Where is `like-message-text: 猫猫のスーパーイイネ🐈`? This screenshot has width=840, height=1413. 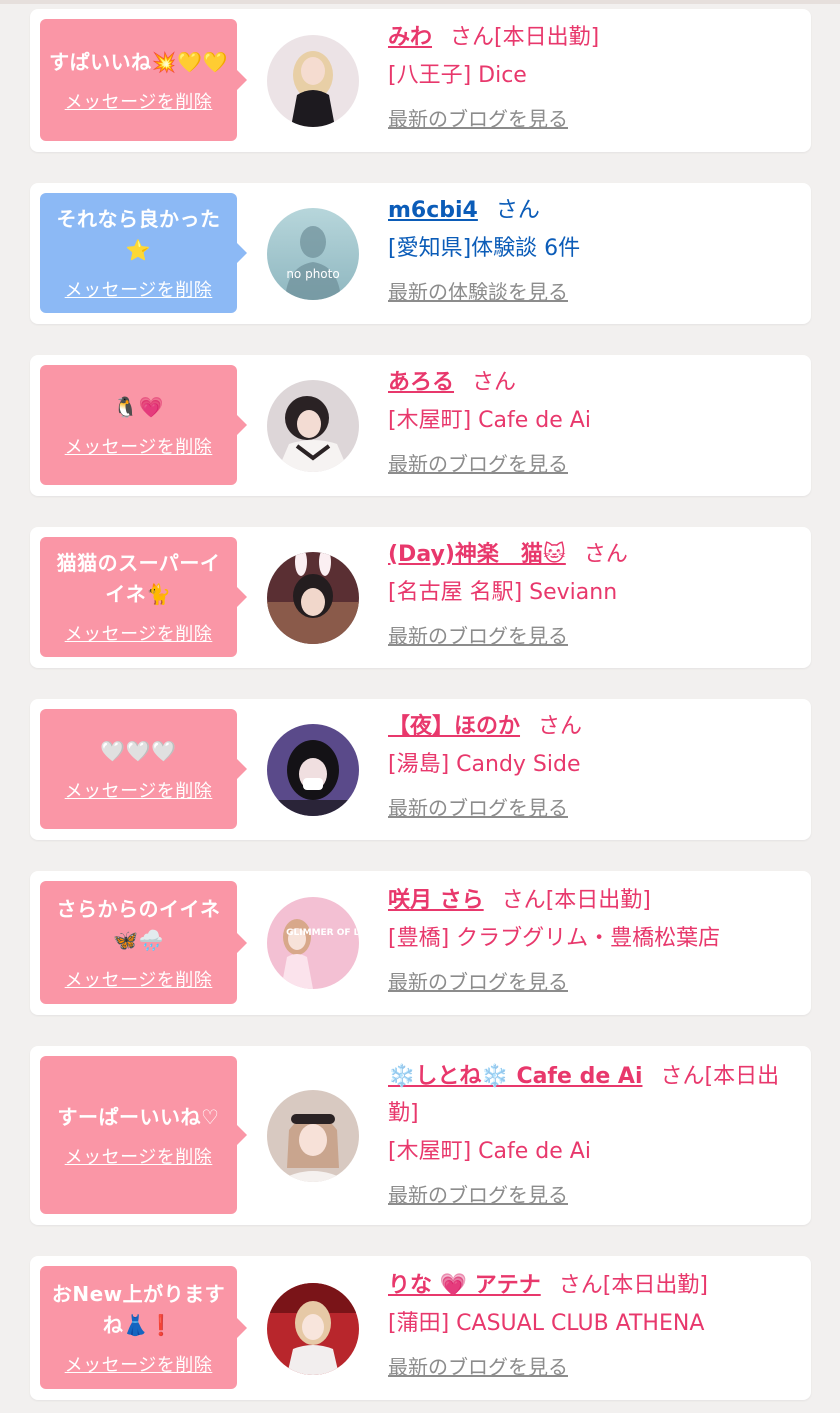 like-message-text: 猫猫のスーパーイイネ🐈 is located at coordinates (138, 578).